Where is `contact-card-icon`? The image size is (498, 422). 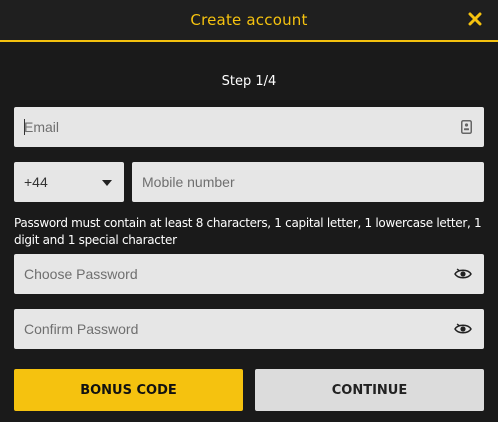 contact-card-icon is located at coordinates (466, 127).